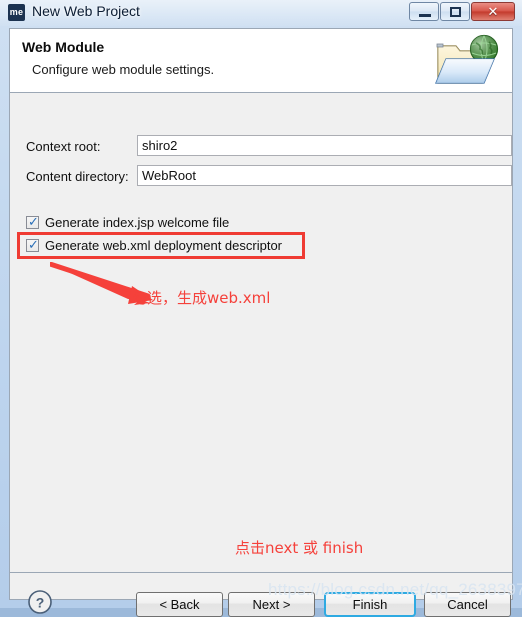 The width and height of the screenshot is (522, 617). I want to click on minimize-icon, so click(425, 15).